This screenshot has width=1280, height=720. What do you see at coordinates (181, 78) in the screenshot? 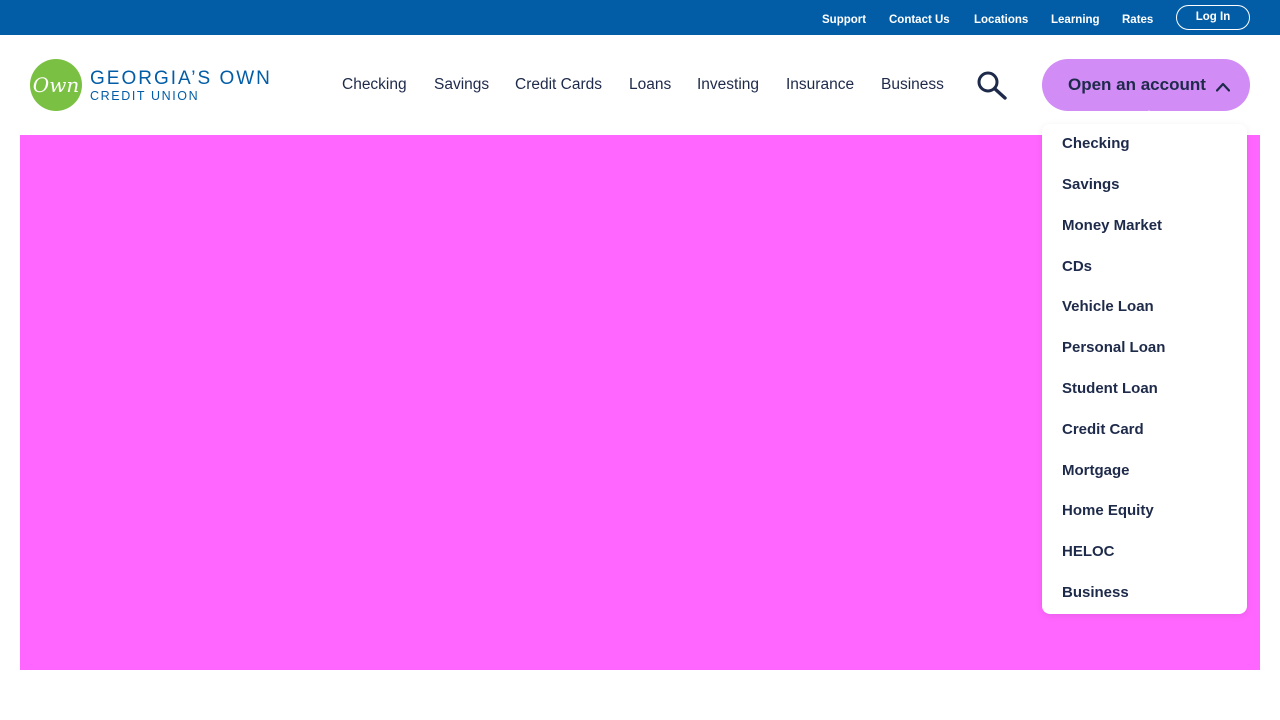
I see `logo-name: GEORGIA’S OWN` at bounding box center [181, 78].